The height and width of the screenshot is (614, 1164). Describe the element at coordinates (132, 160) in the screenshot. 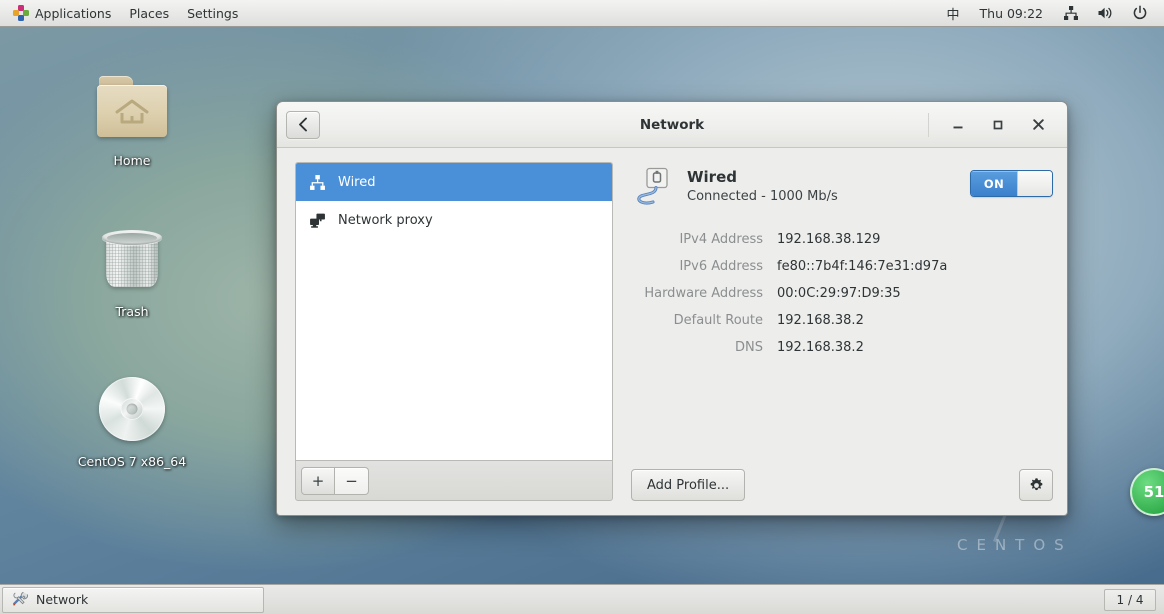

I see `desktop-icon-home-label: Home` at that location.